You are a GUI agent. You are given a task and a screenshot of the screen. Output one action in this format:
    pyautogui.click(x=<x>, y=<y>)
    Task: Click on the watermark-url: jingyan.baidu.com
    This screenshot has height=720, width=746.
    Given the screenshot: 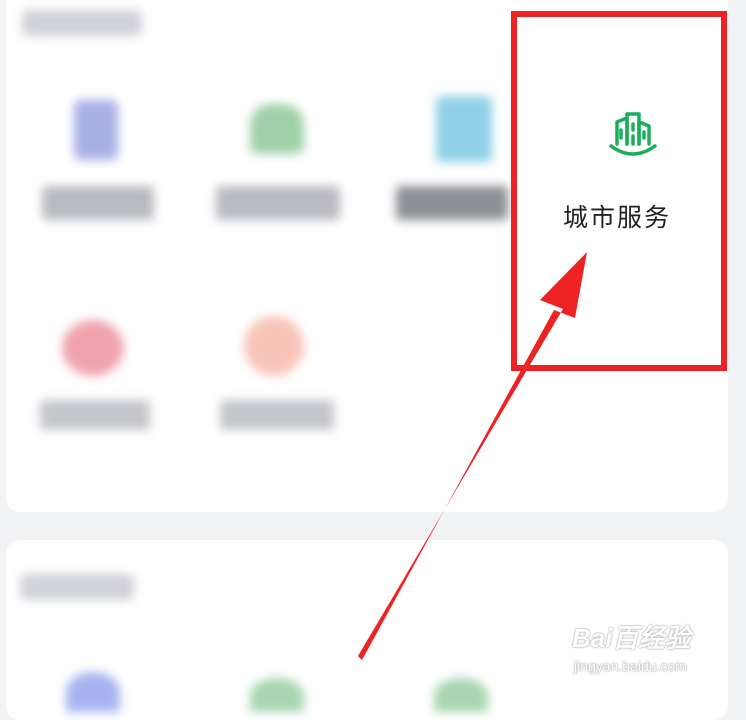 What is the action you would take?
    pyautogui.click(x=630, y=666)
    